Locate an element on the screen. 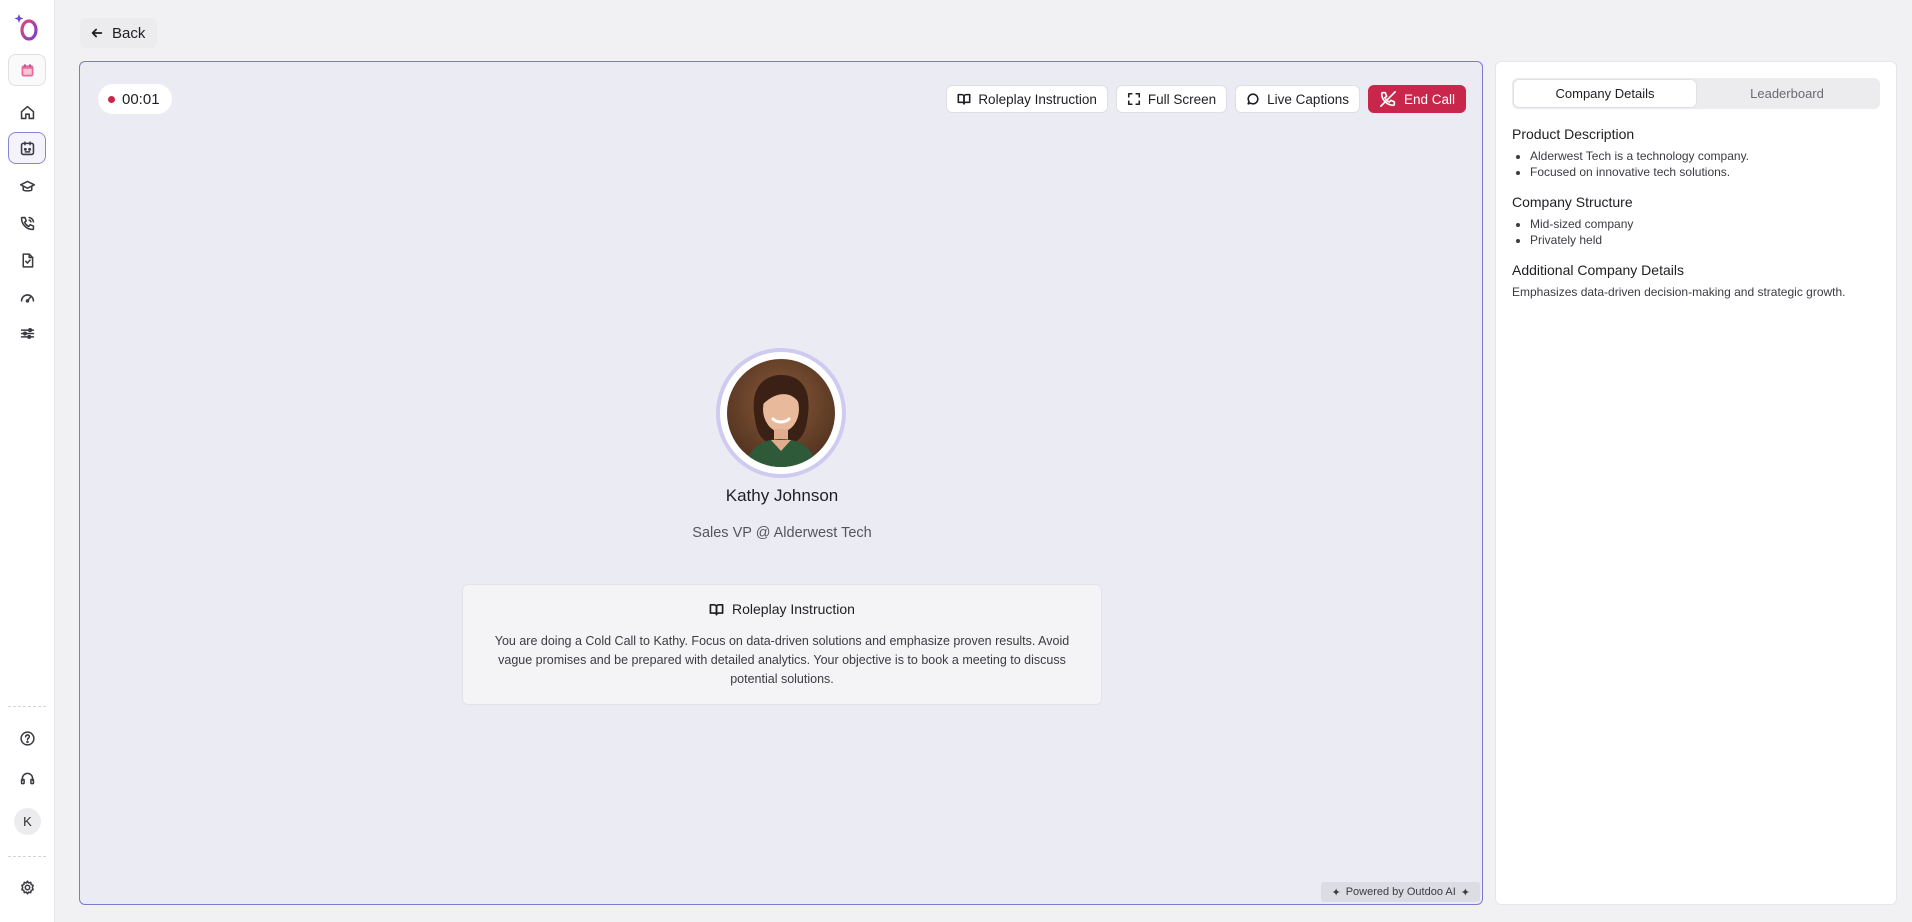 This screenshot has height=922, width=1912. instruction-card-header: Roleplay Instruction is located at coordinates (782, 609).